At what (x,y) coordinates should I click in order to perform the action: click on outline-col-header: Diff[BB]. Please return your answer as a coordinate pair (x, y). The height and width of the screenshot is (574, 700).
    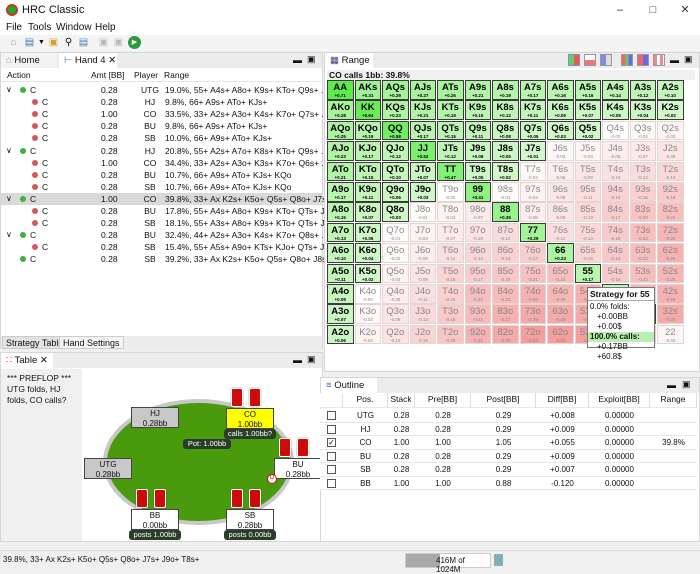
    Looking at the image, I should click on (562, 400).